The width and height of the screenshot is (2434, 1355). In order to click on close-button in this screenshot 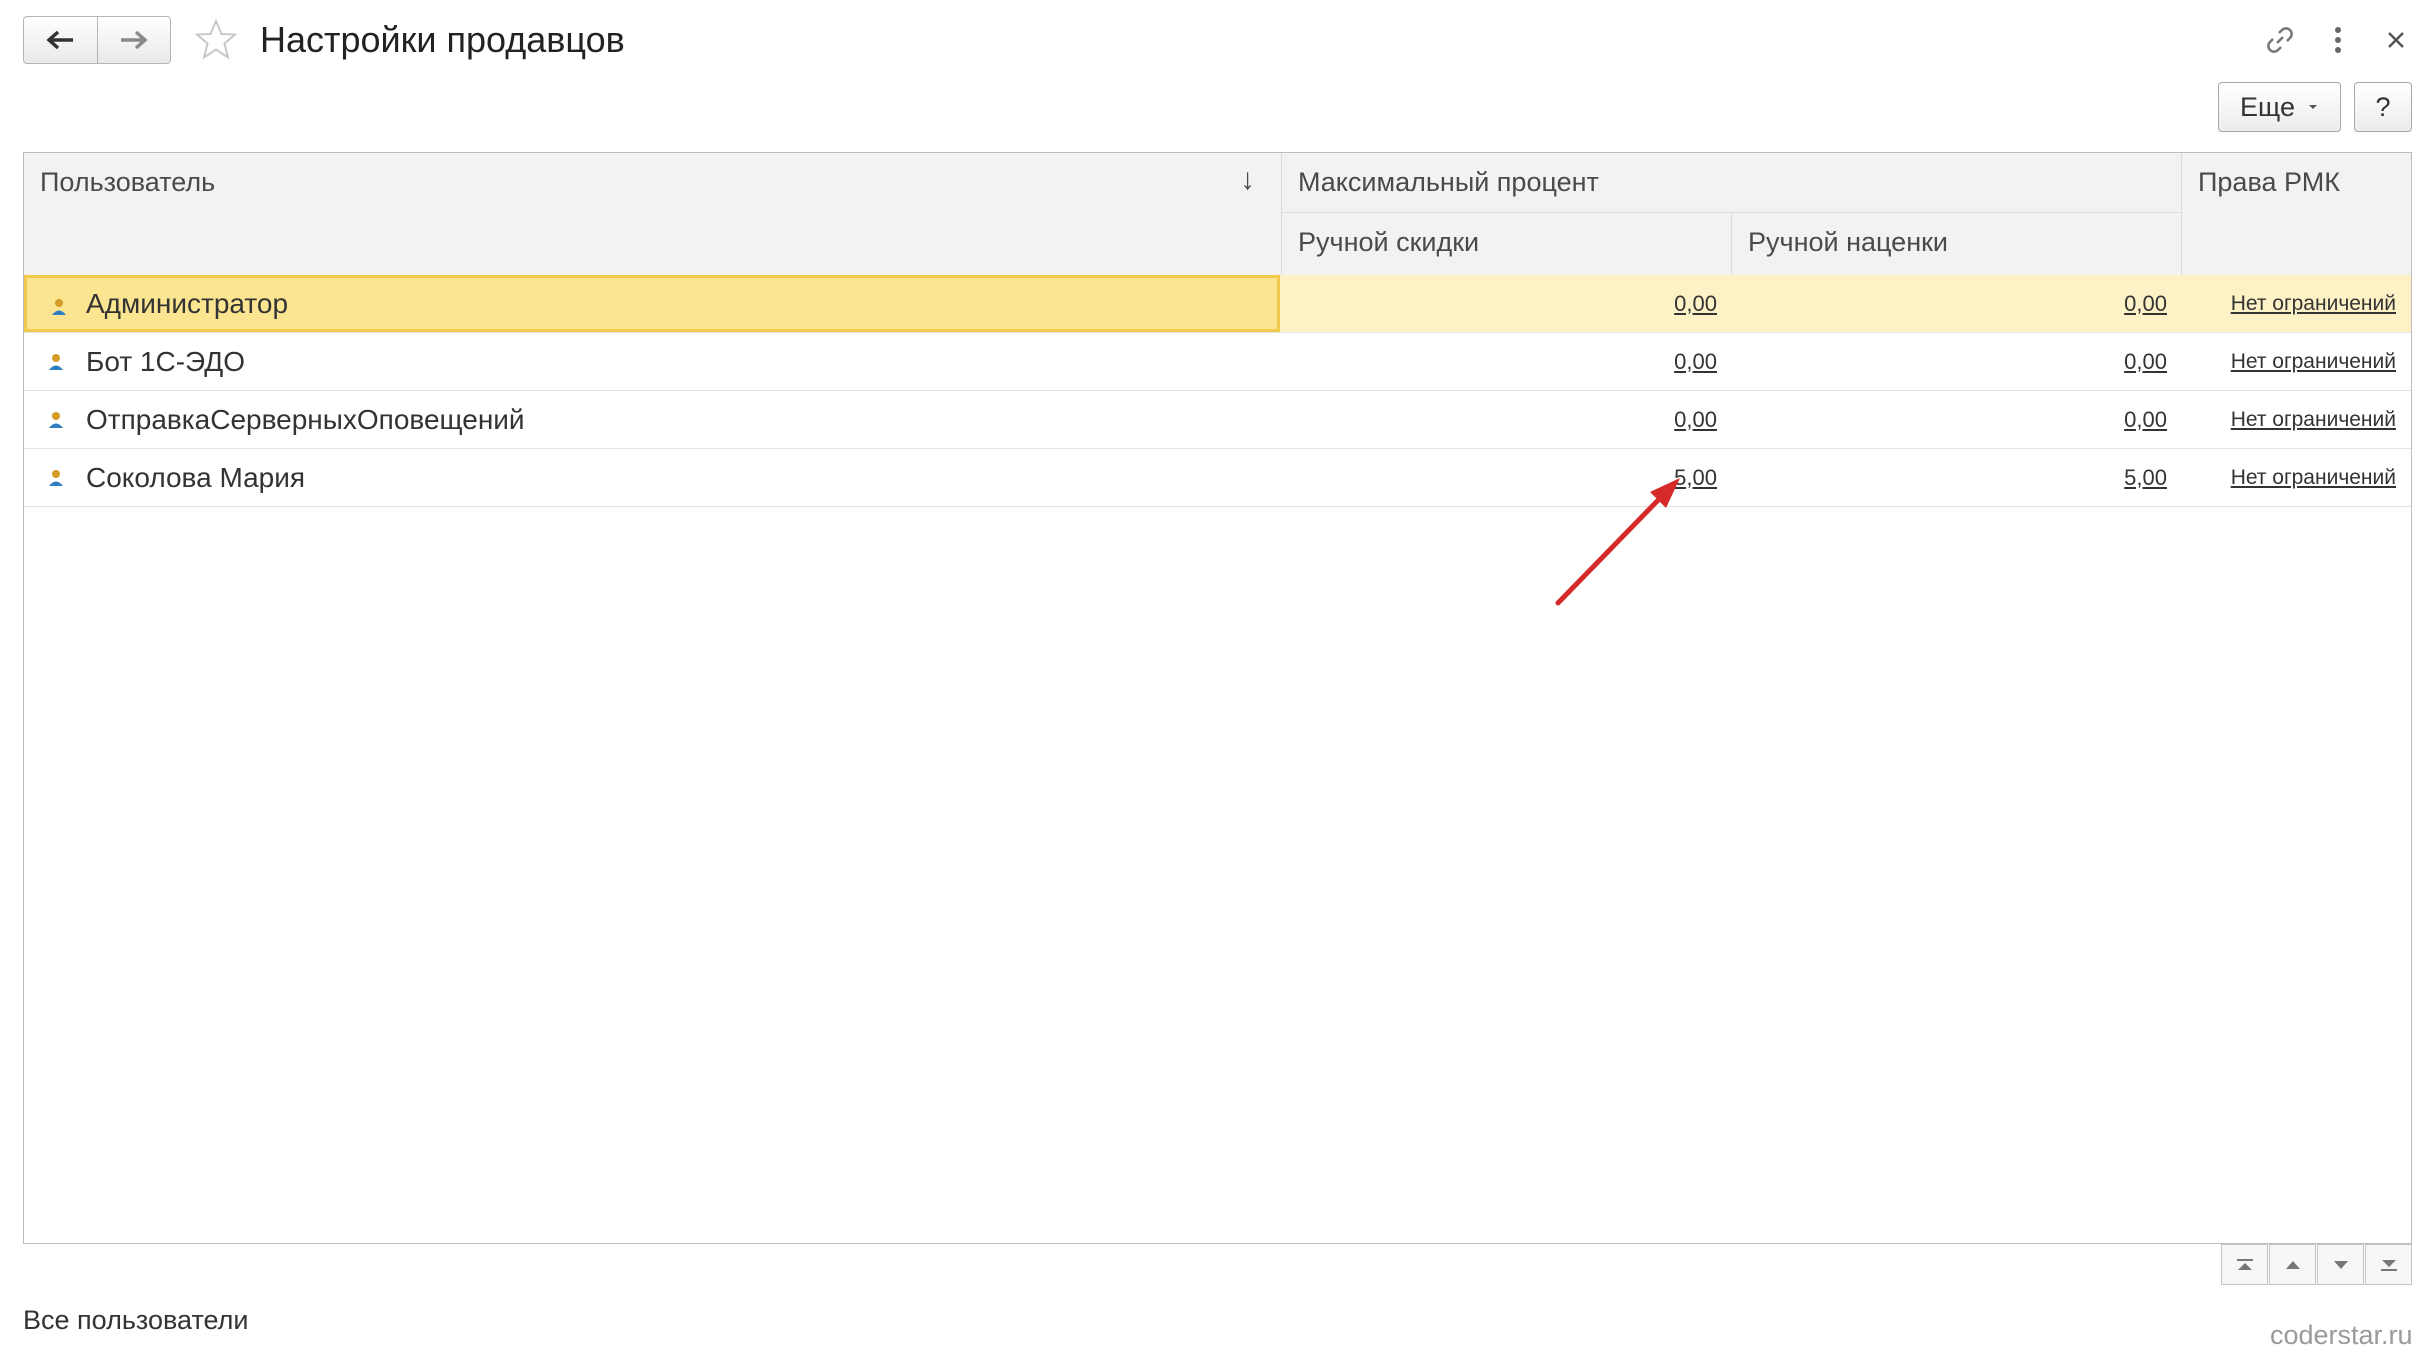, I will do `click(2396, 40)`.